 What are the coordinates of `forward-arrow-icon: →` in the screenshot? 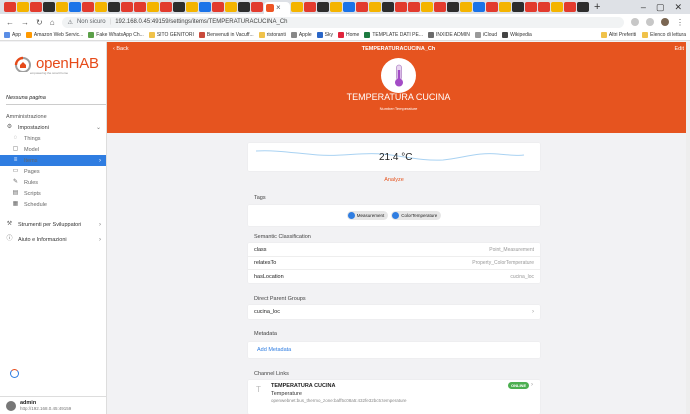 It's located at (25, 22).